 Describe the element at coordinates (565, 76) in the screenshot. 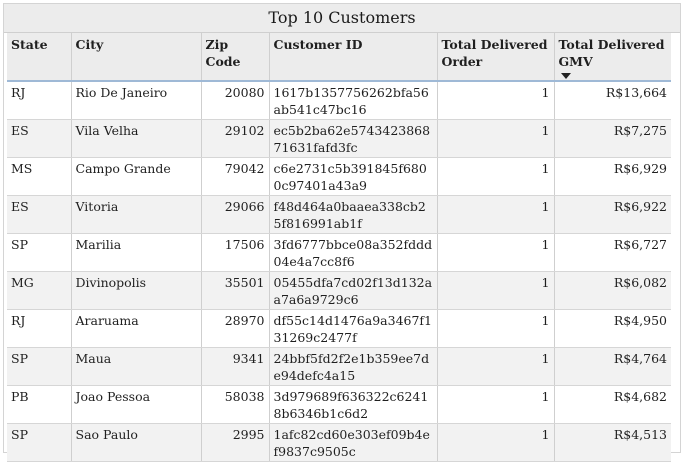

I see `sort-descending-icon` at that location.